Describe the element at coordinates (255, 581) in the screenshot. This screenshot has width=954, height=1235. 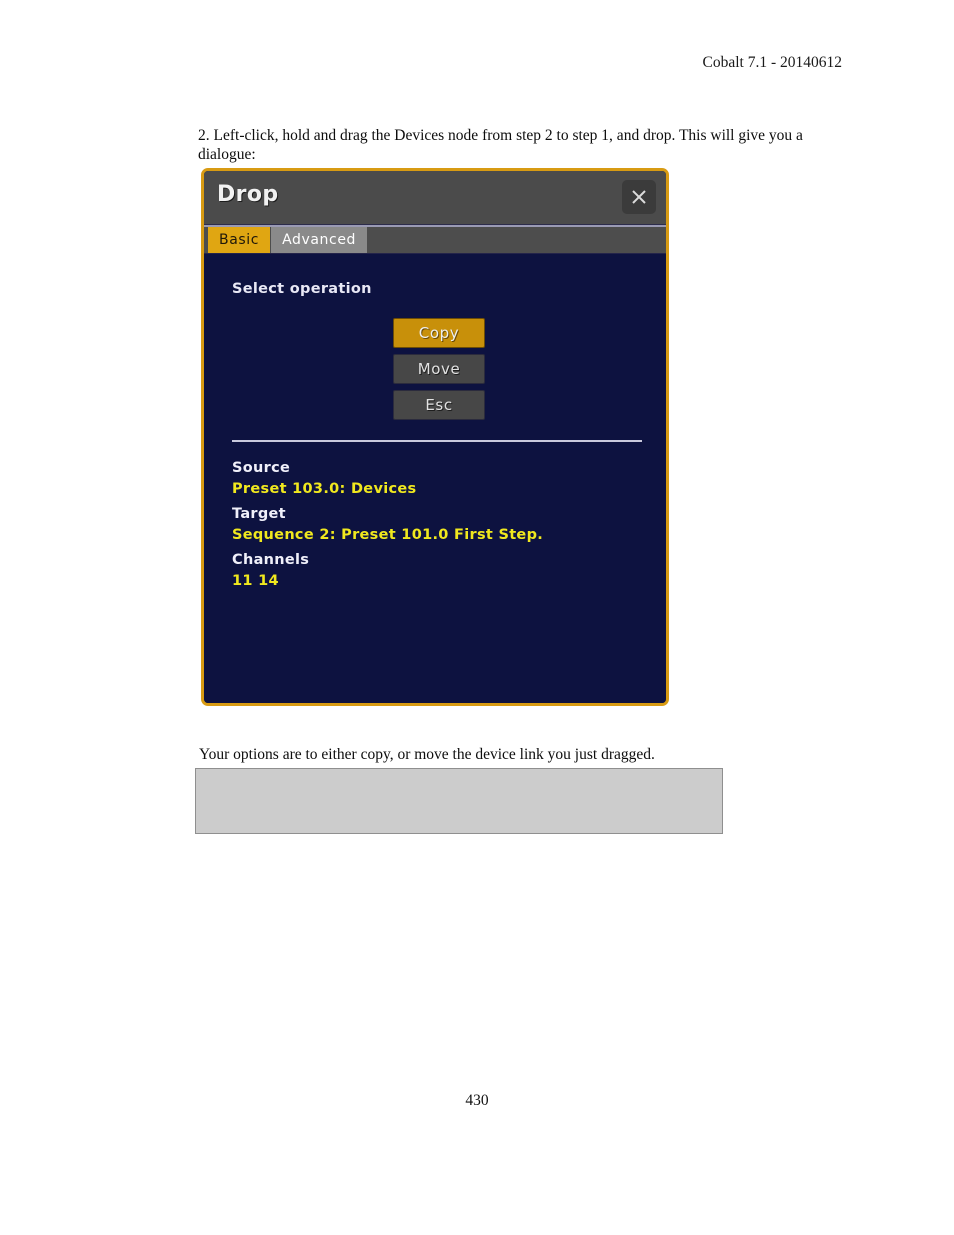
I see `channels-value: 11 14` at that location.